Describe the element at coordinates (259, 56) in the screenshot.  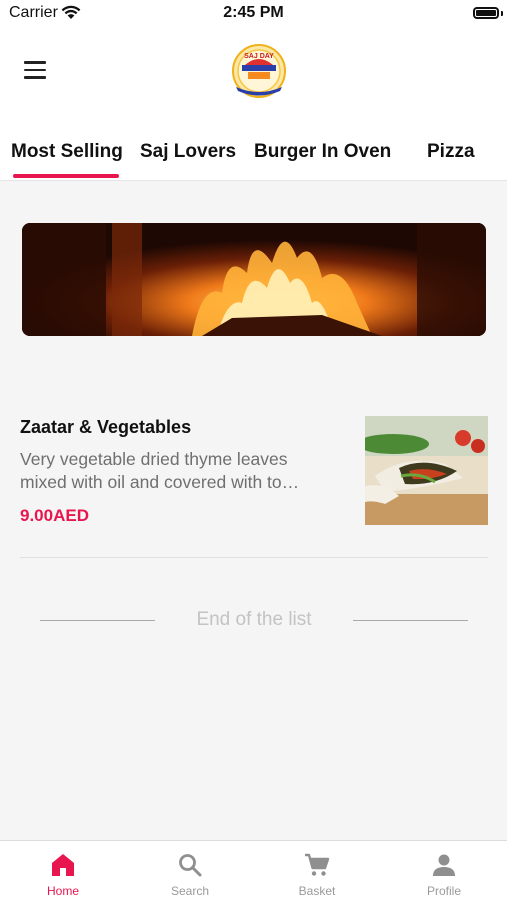
I see `logo-text: SAJ DAY` at that location.